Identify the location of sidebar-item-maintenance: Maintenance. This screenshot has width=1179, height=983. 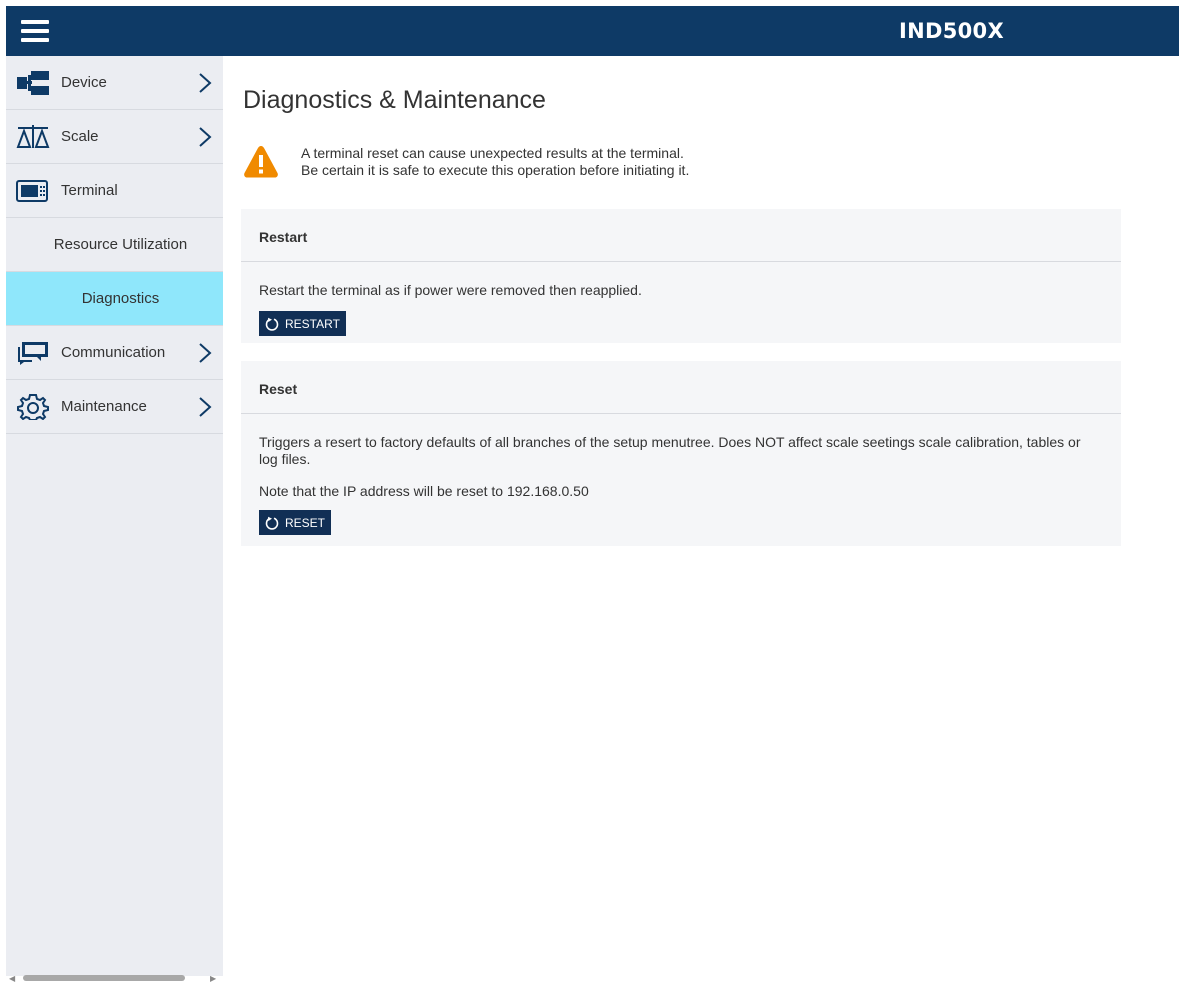
(114, 407).